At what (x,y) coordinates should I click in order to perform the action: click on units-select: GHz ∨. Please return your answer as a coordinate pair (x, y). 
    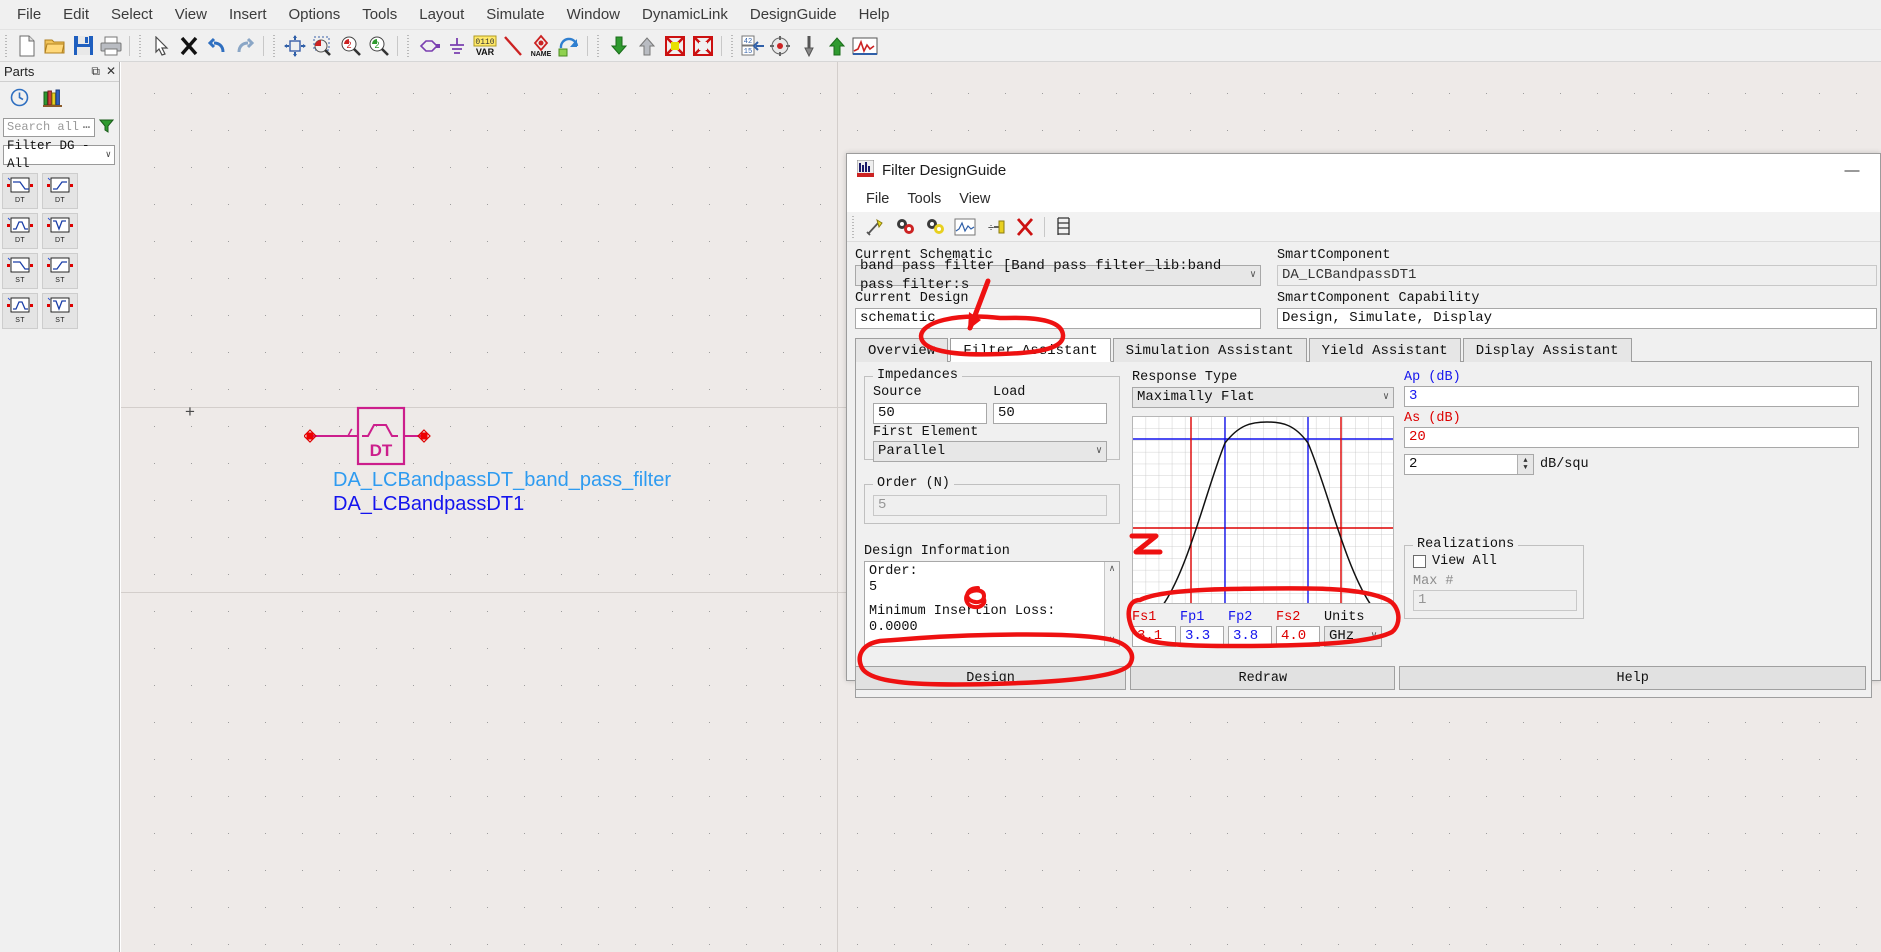
    Looking at the image, I should click on (1353, 636).